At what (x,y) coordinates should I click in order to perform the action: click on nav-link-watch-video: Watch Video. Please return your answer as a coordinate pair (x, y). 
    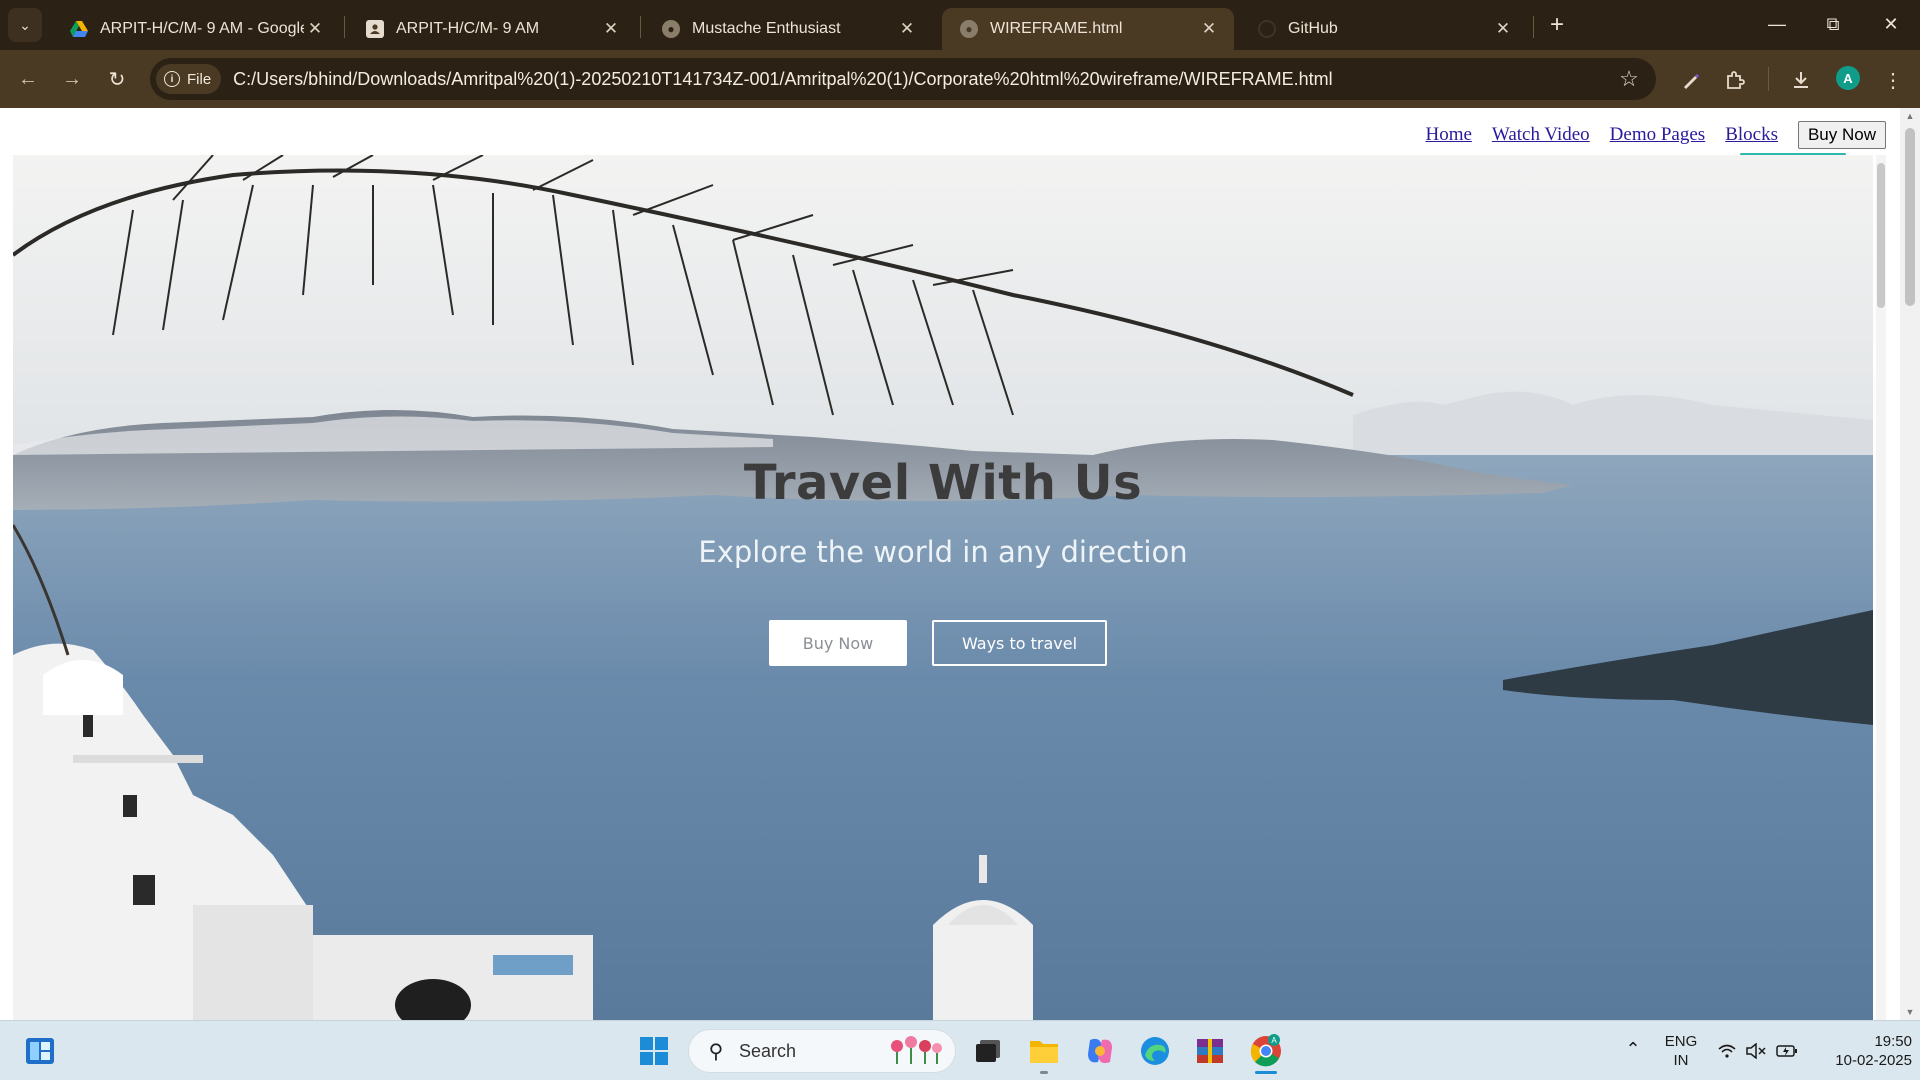
    Looking at the image, I should click on (1541, 135).